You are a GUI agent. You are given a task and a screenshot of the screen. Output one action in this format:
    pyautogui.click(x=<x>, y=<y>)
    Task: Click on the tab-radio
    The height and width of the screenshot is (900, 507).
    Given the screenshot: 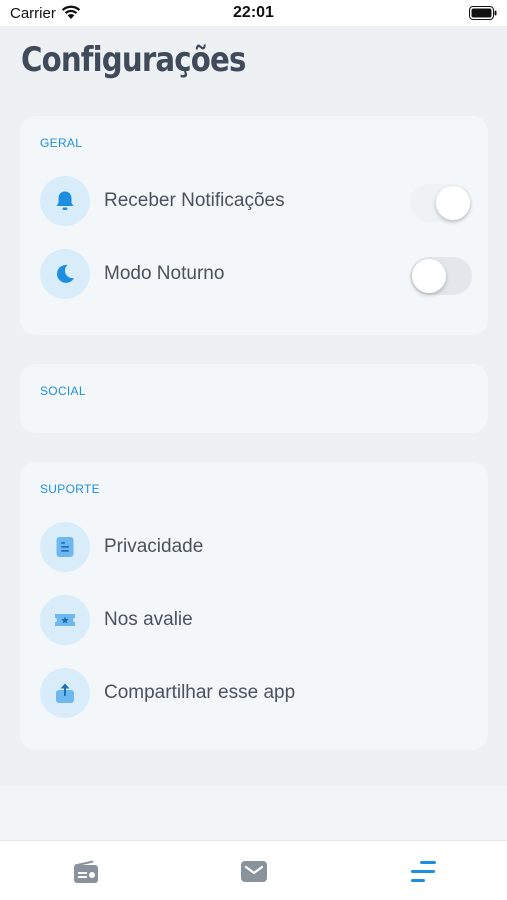 What is the action you would take?
    pyautogui.click(x=86, y=872)
    